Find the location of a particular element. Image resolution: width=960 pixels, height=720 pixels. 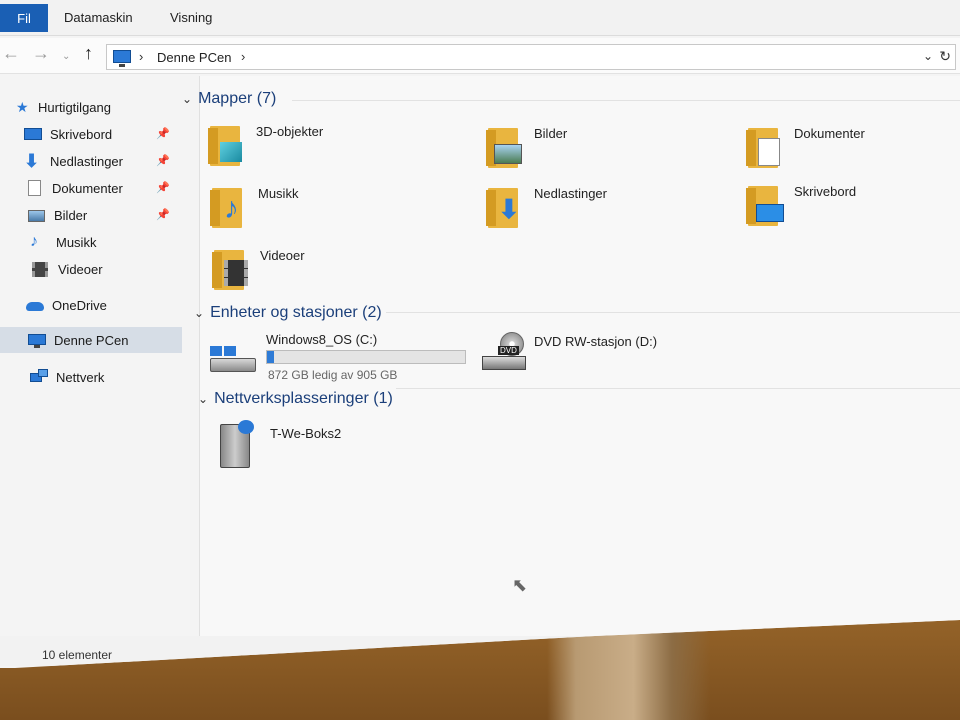

folder-label: 3D-objekter is located at coordinates (290, 131).